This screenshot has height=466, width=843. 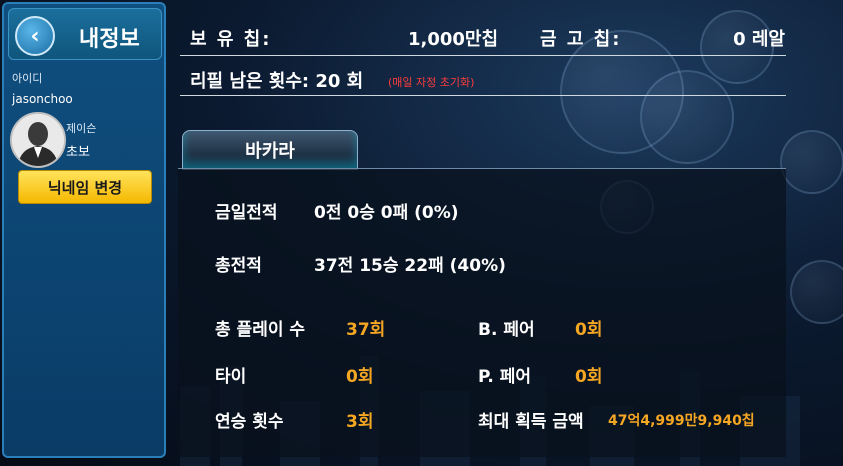 I want to click on back-button: ‹, so click(x=35, y=36).